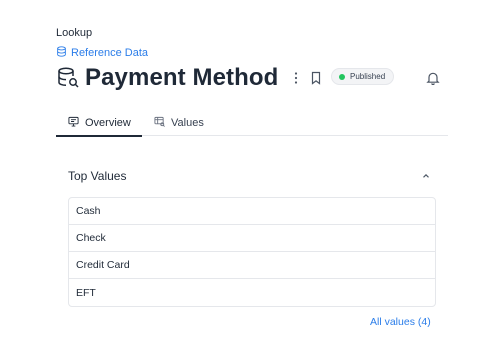  I want to click on breadcrumb-reference-data: Reference Data, so click(102, 53).